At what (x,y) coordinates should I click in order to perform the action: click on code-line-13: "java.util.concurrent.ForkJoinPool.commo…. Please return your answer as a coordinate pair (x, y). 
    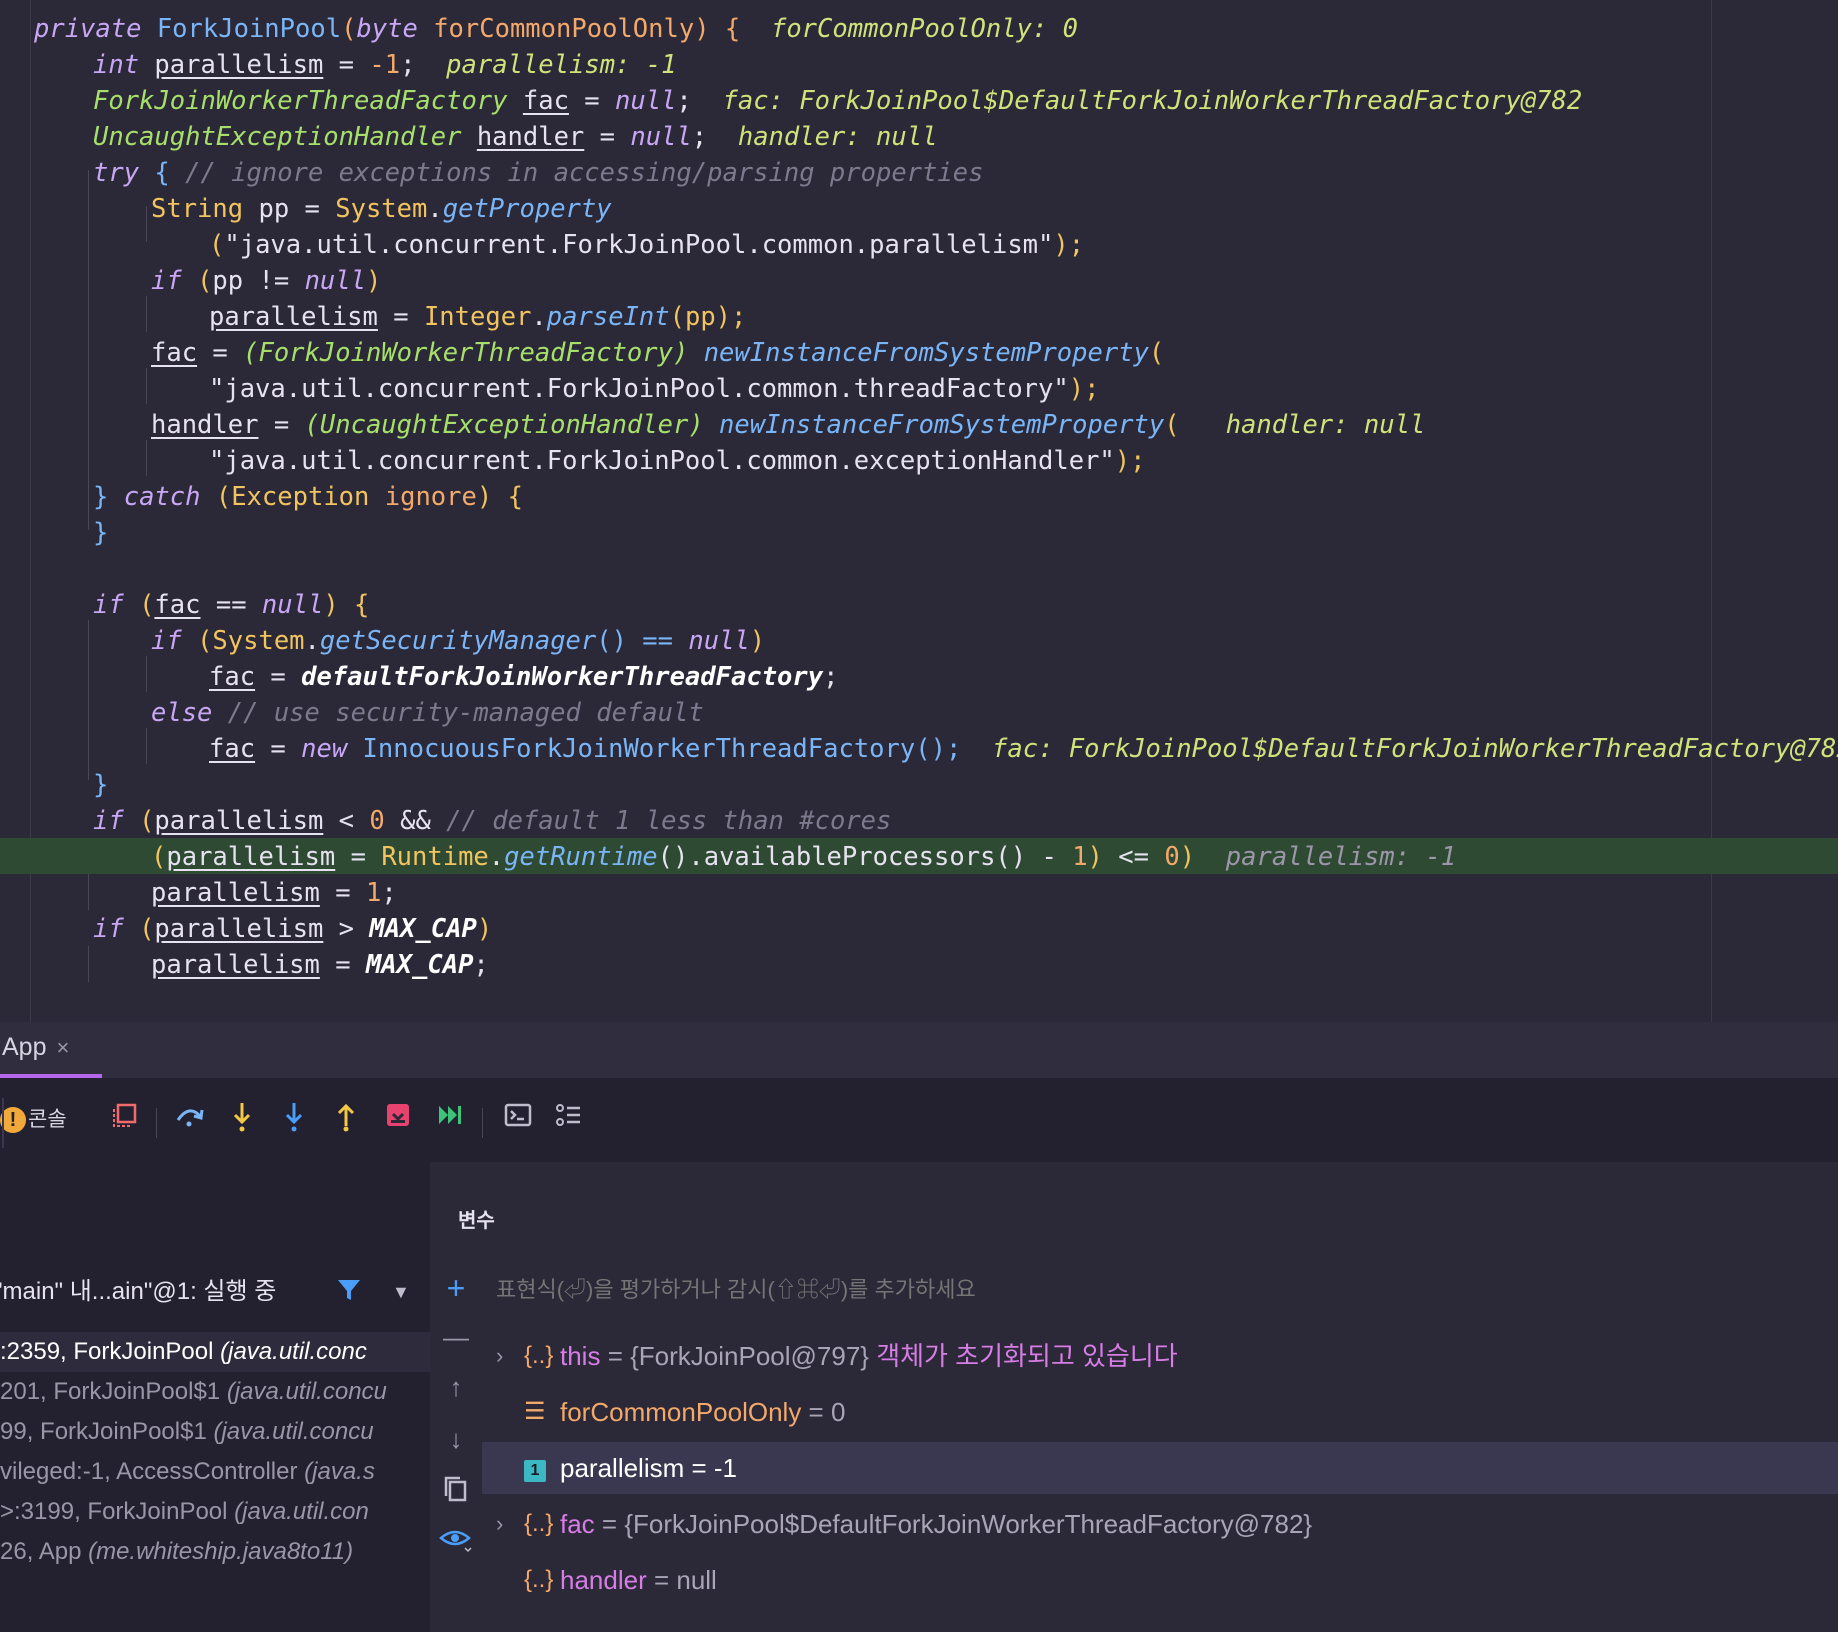
    Looking at the image, I should click on (677, 461).